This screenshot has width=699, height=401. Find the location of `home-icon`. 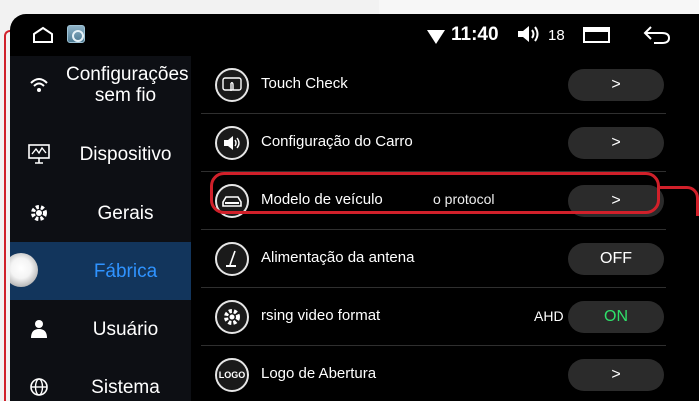

home-icon is located at coordinates (43, 37).